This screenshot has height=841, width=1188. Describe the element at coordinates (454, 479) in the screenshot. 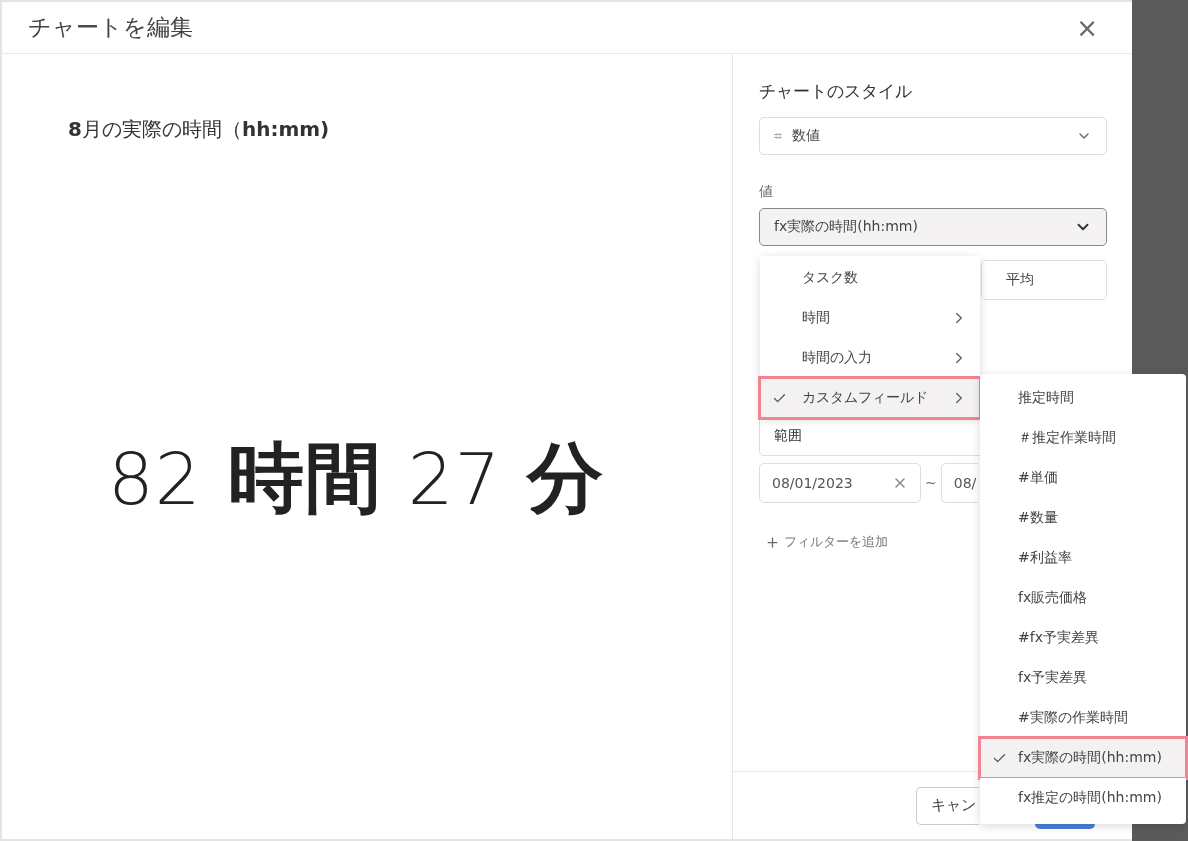

I see `number-text: 27` at that location.